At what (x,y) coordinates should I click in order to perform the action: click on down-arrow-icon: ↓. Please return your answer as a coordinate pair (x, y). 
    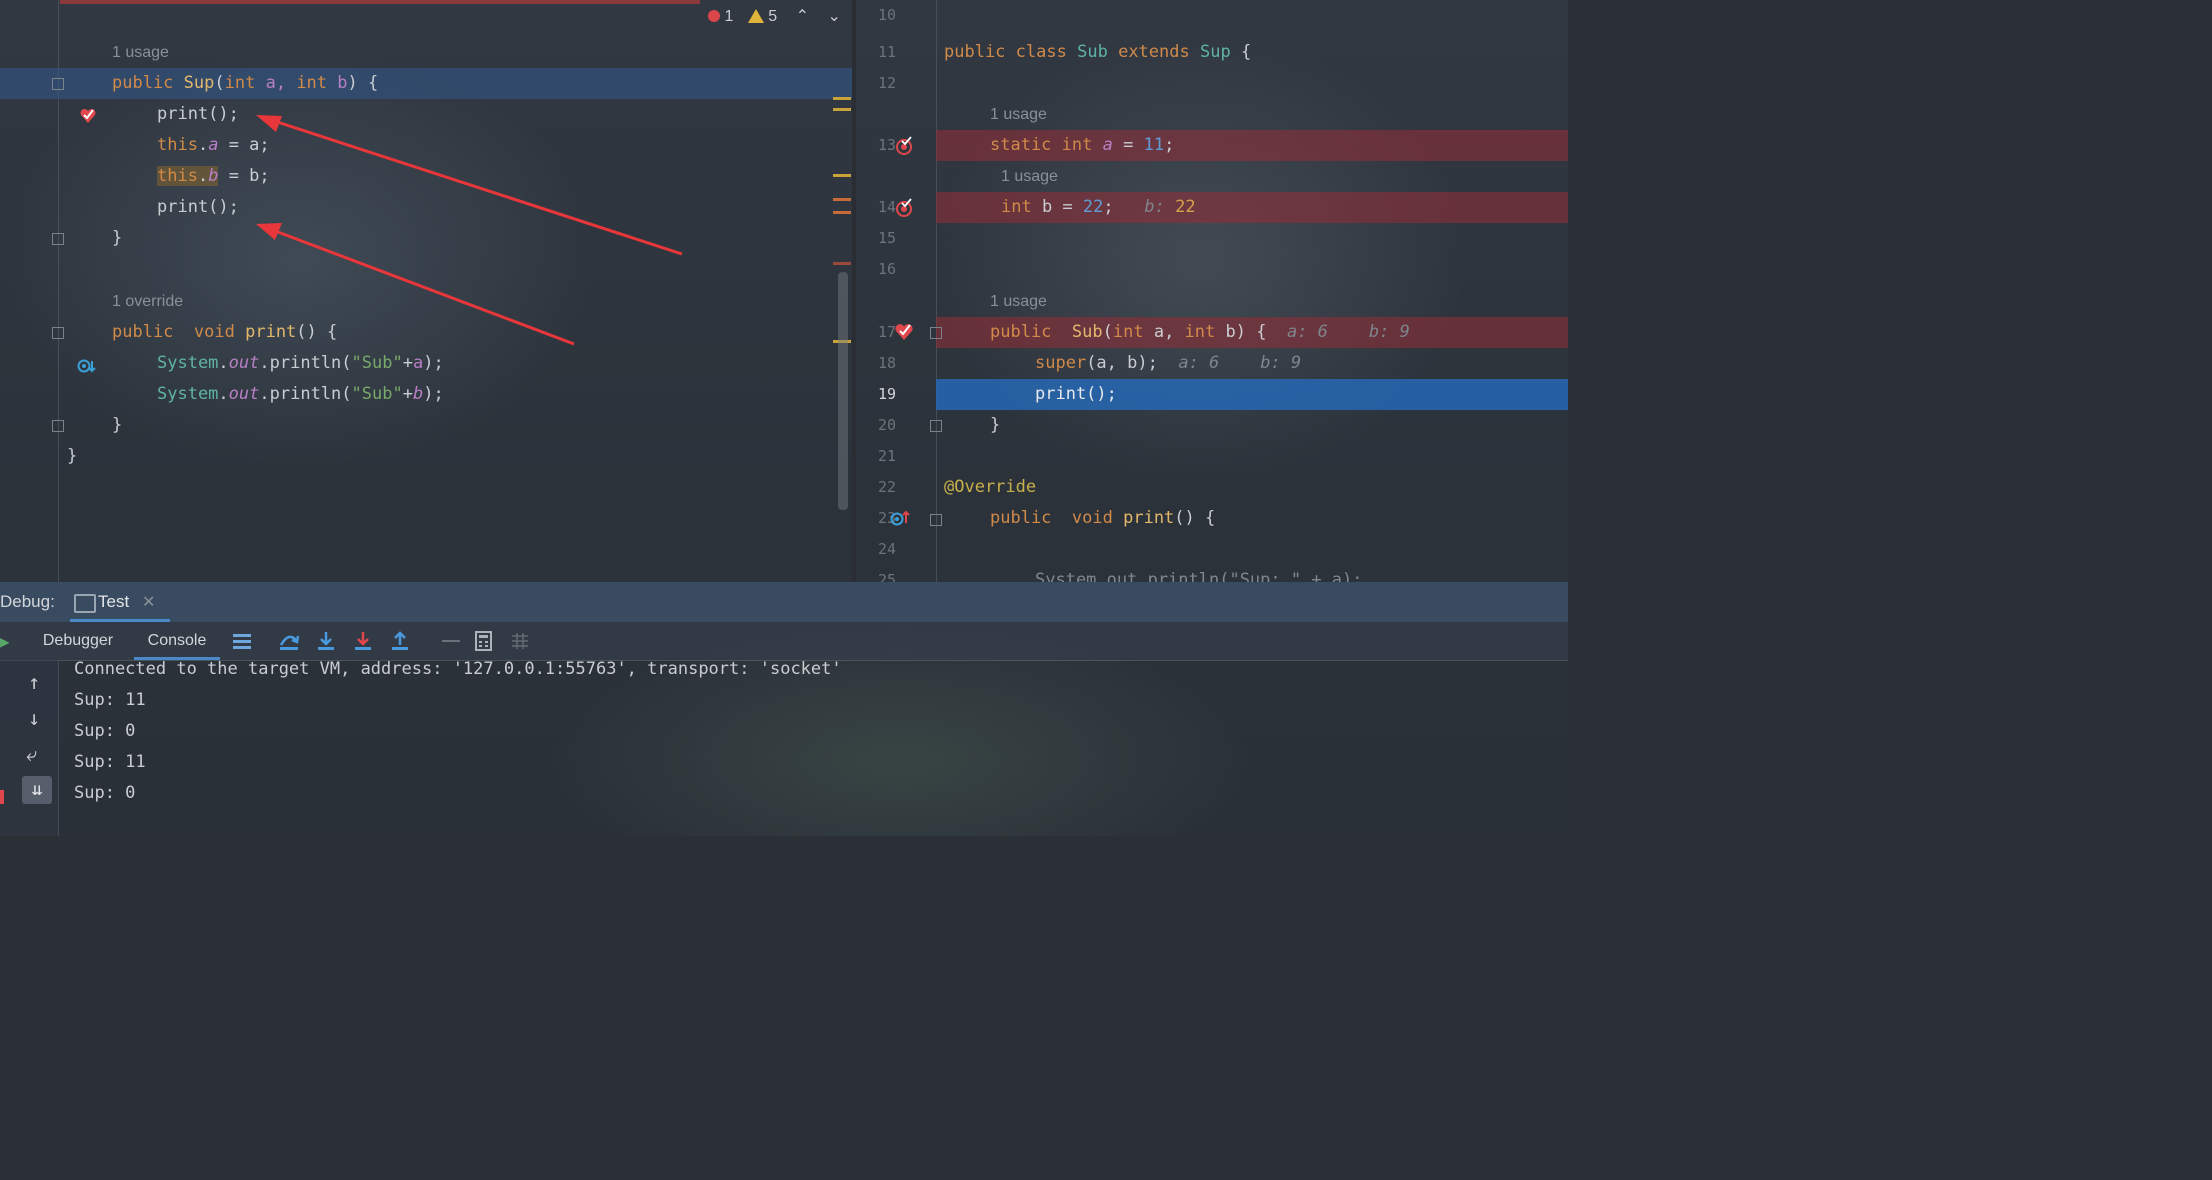
    Looking at the image, I should click on (34, 718).